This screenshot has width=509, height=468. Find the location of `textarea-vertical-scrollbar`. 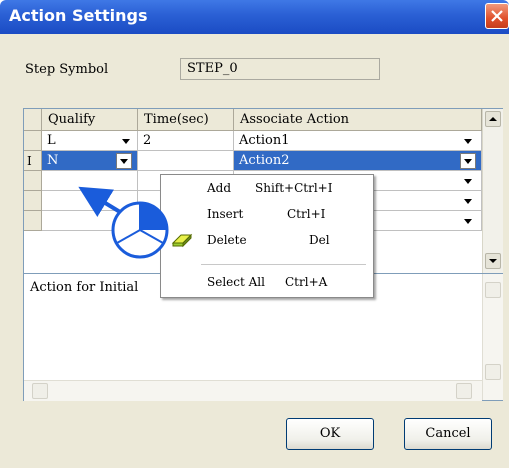

textarea-vertical-scrollbar is located at coordinates (492, 337).